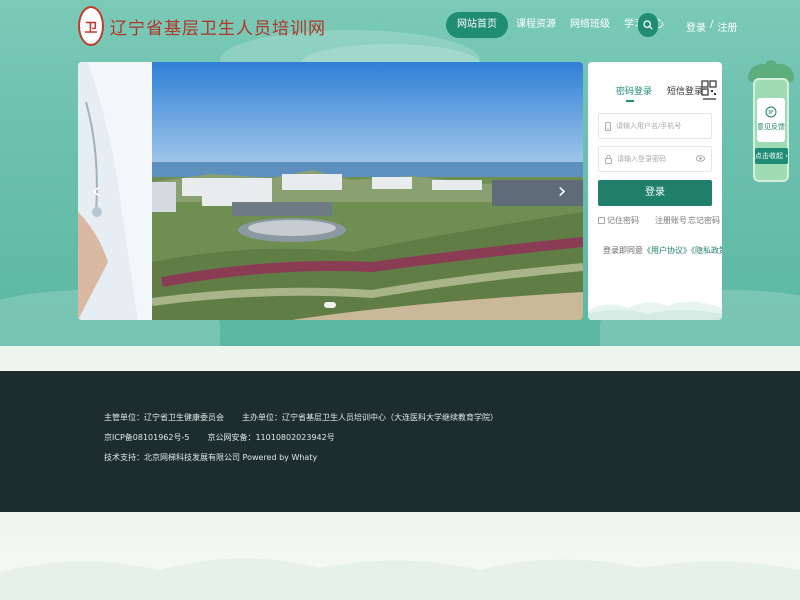 The image size is (800, 600). I want to click on main-nav: 网站首页 课程资源 网络班级 学习中心, so click(558, 25).